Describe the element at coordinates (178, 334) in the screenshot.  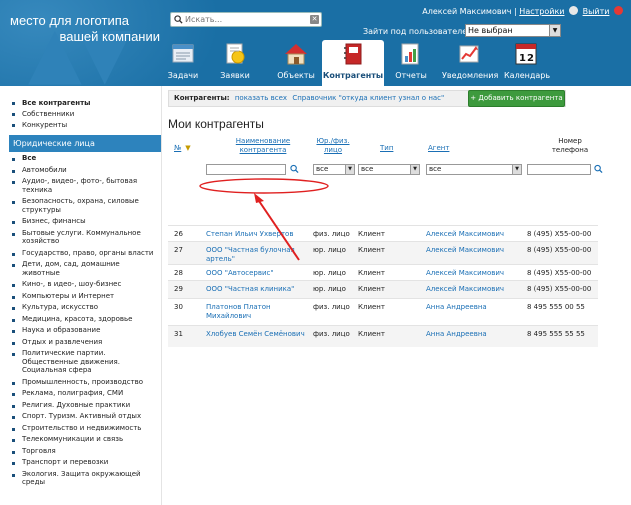
I see `cell-num: 31` at that location.